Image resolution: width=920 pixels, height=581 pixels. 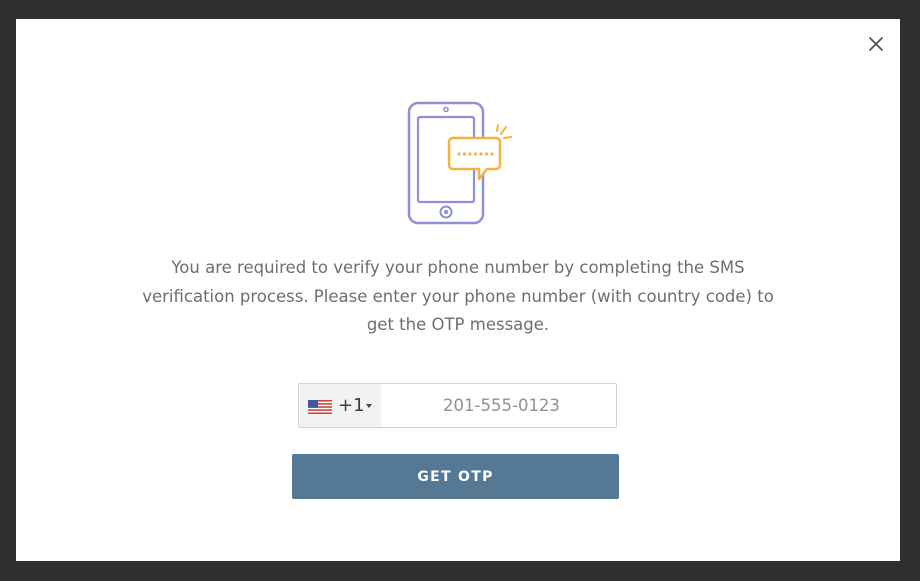 What do you see at coordinates (369, 406) in the screenshot?
I see `chevron-down-icon` at bounding box center [369, 406].